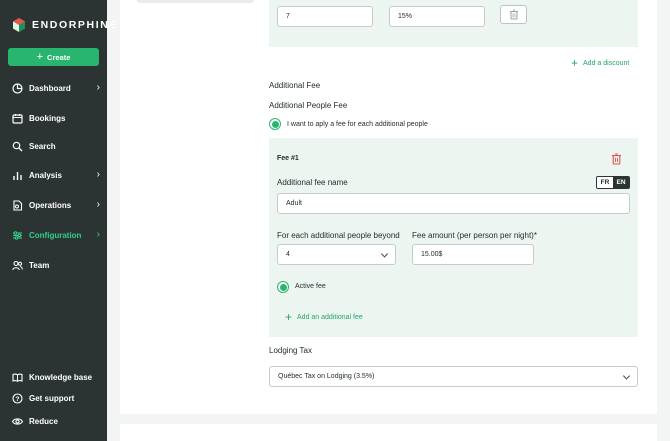  What do you see at coordinates (56, 265) in the screenshot?
I see `sidebar-item-team: Team` at bounding box center [56, 265].